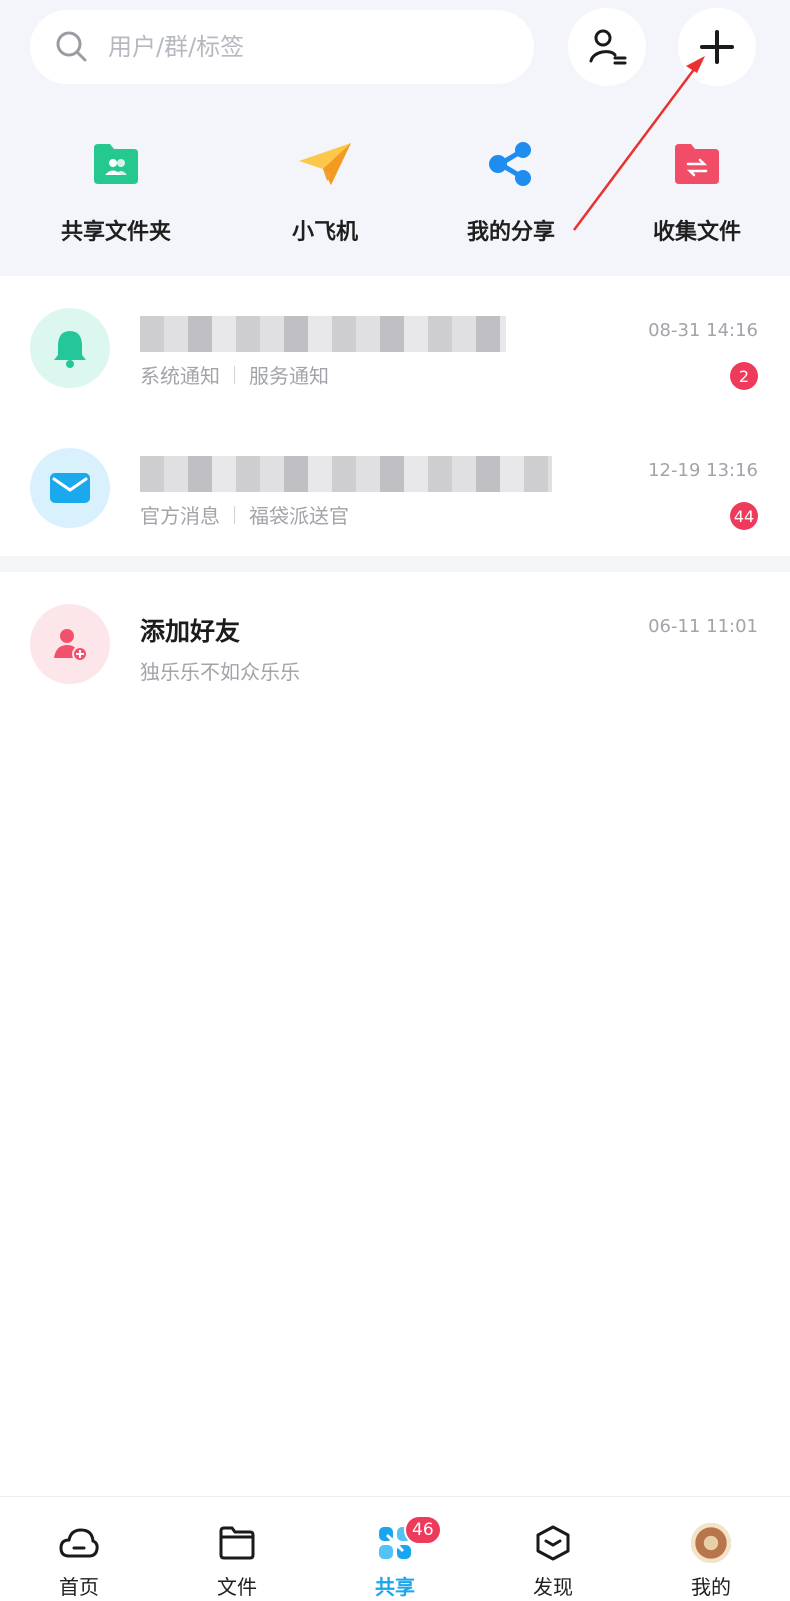 The width and height of the screenshot is (790, 1601). I want to click on quick-action-collect-files: 收集文件, so click(697, 194).